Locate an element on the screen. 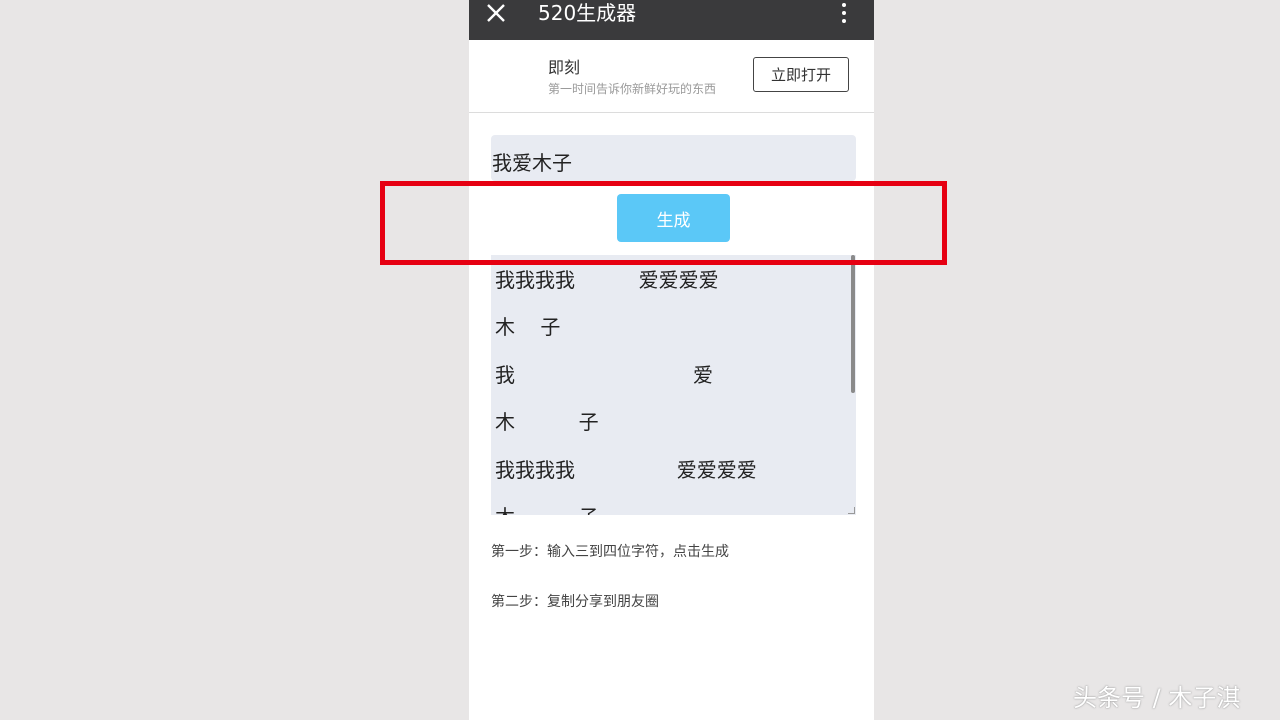 The width and height of the screenshot is (1280, 720). open-app-button: 立即打开 is located at coordinates (801, 74).